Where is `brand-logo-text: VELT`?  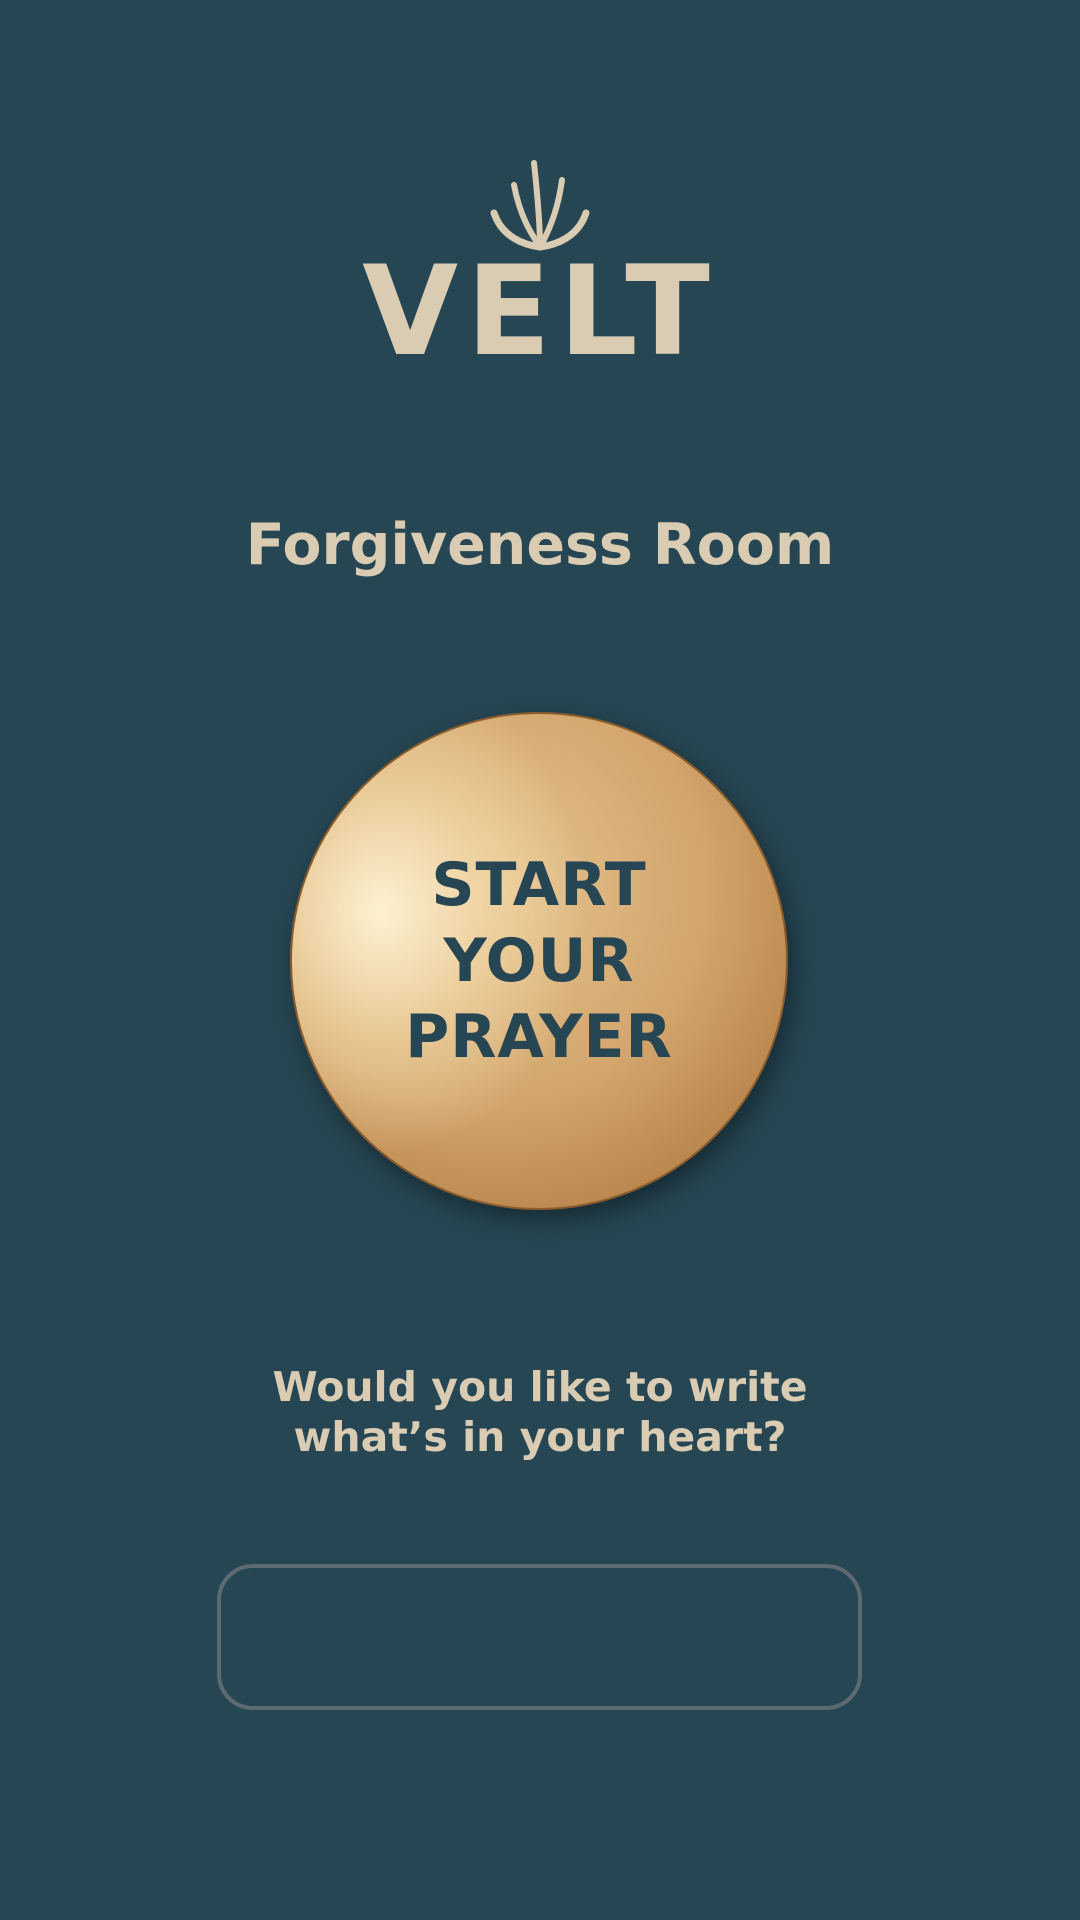 brand-logo-text: VELT is located at coordinates (540, 312).